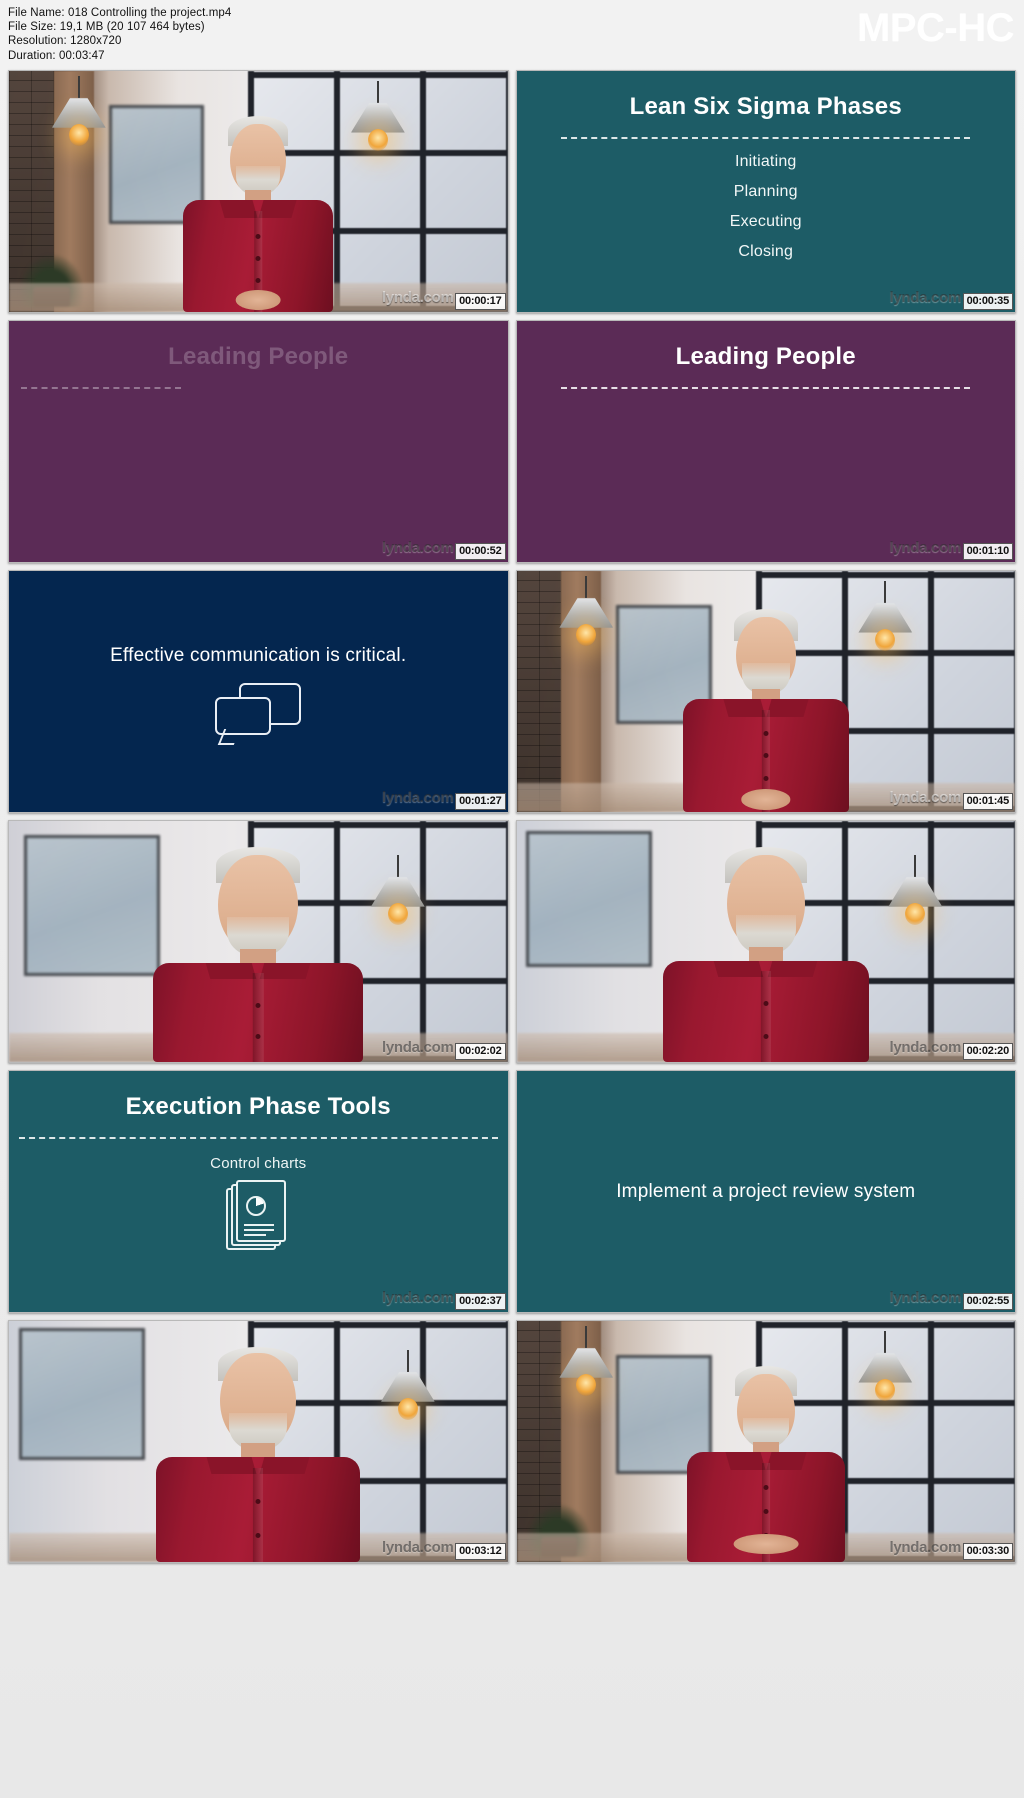 The height and width of the screenshot is (1798, 1024). I want to click on slide-execution-phase-tools: Execution Phase Tools Control charts, so click(258, 1191).